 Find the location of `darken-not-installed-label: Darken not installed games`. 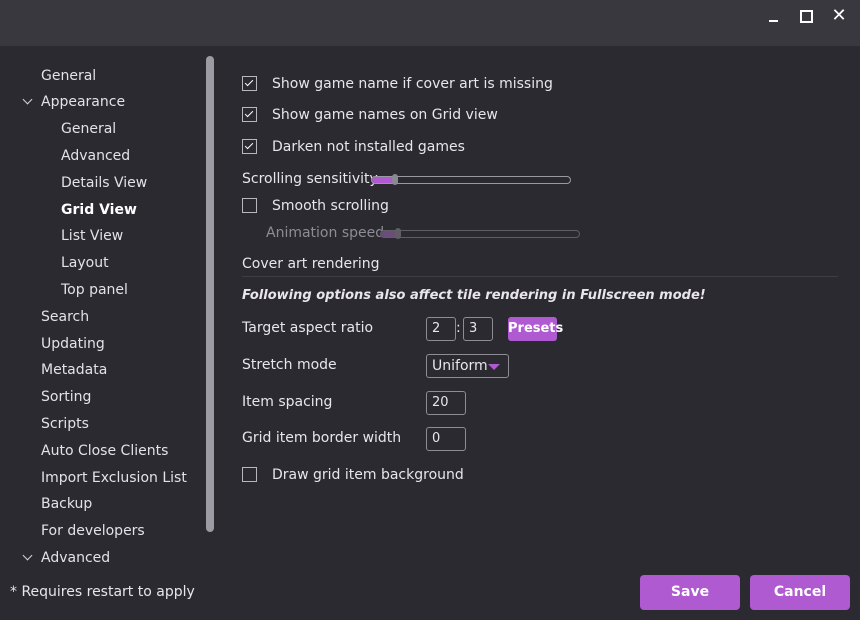

darken-not-installed-label: Darken not installed games is located at coordinates (368, 147).